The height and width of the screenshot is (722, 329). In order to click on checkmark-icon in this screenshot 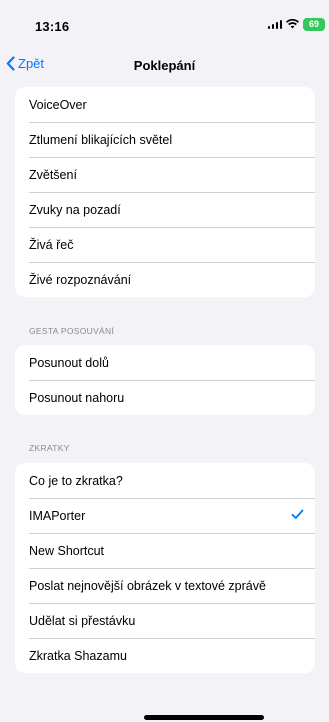, I will do `click(297, 514)`.